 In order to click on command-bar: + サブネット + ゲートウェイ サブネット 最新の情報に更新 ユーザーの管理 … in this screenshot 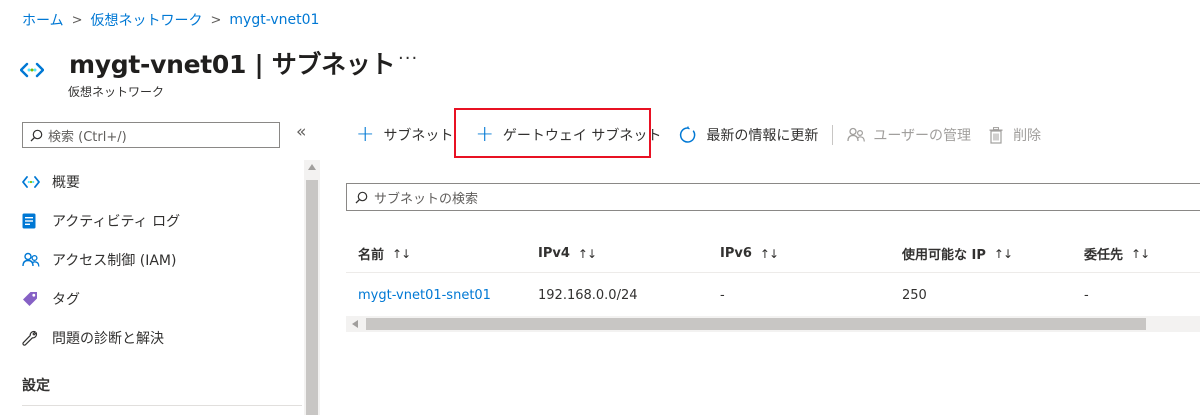, I will do `click(698, 135)`.